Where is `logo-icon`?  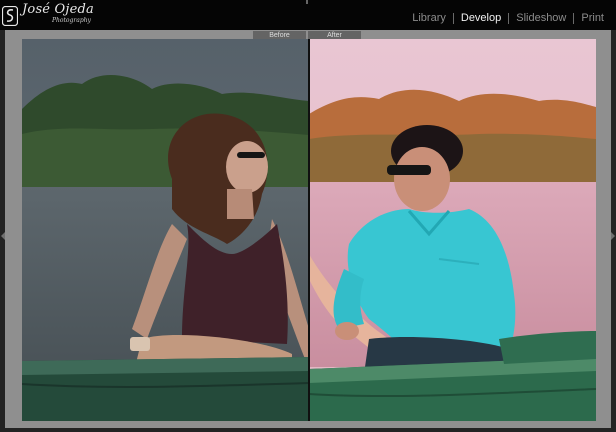
logo-icon is located at coordinates (10, 16).